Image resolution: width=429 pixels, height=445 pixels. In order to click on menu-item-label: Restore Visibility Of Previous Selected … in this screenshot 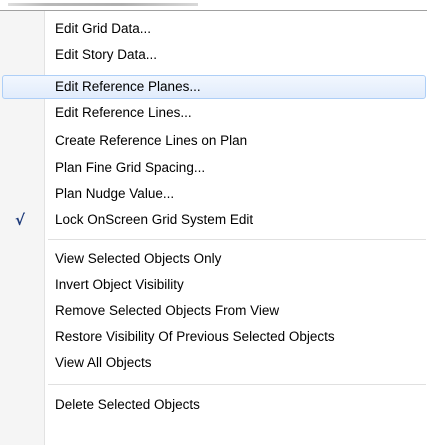, I will do `click(195, 336)`.